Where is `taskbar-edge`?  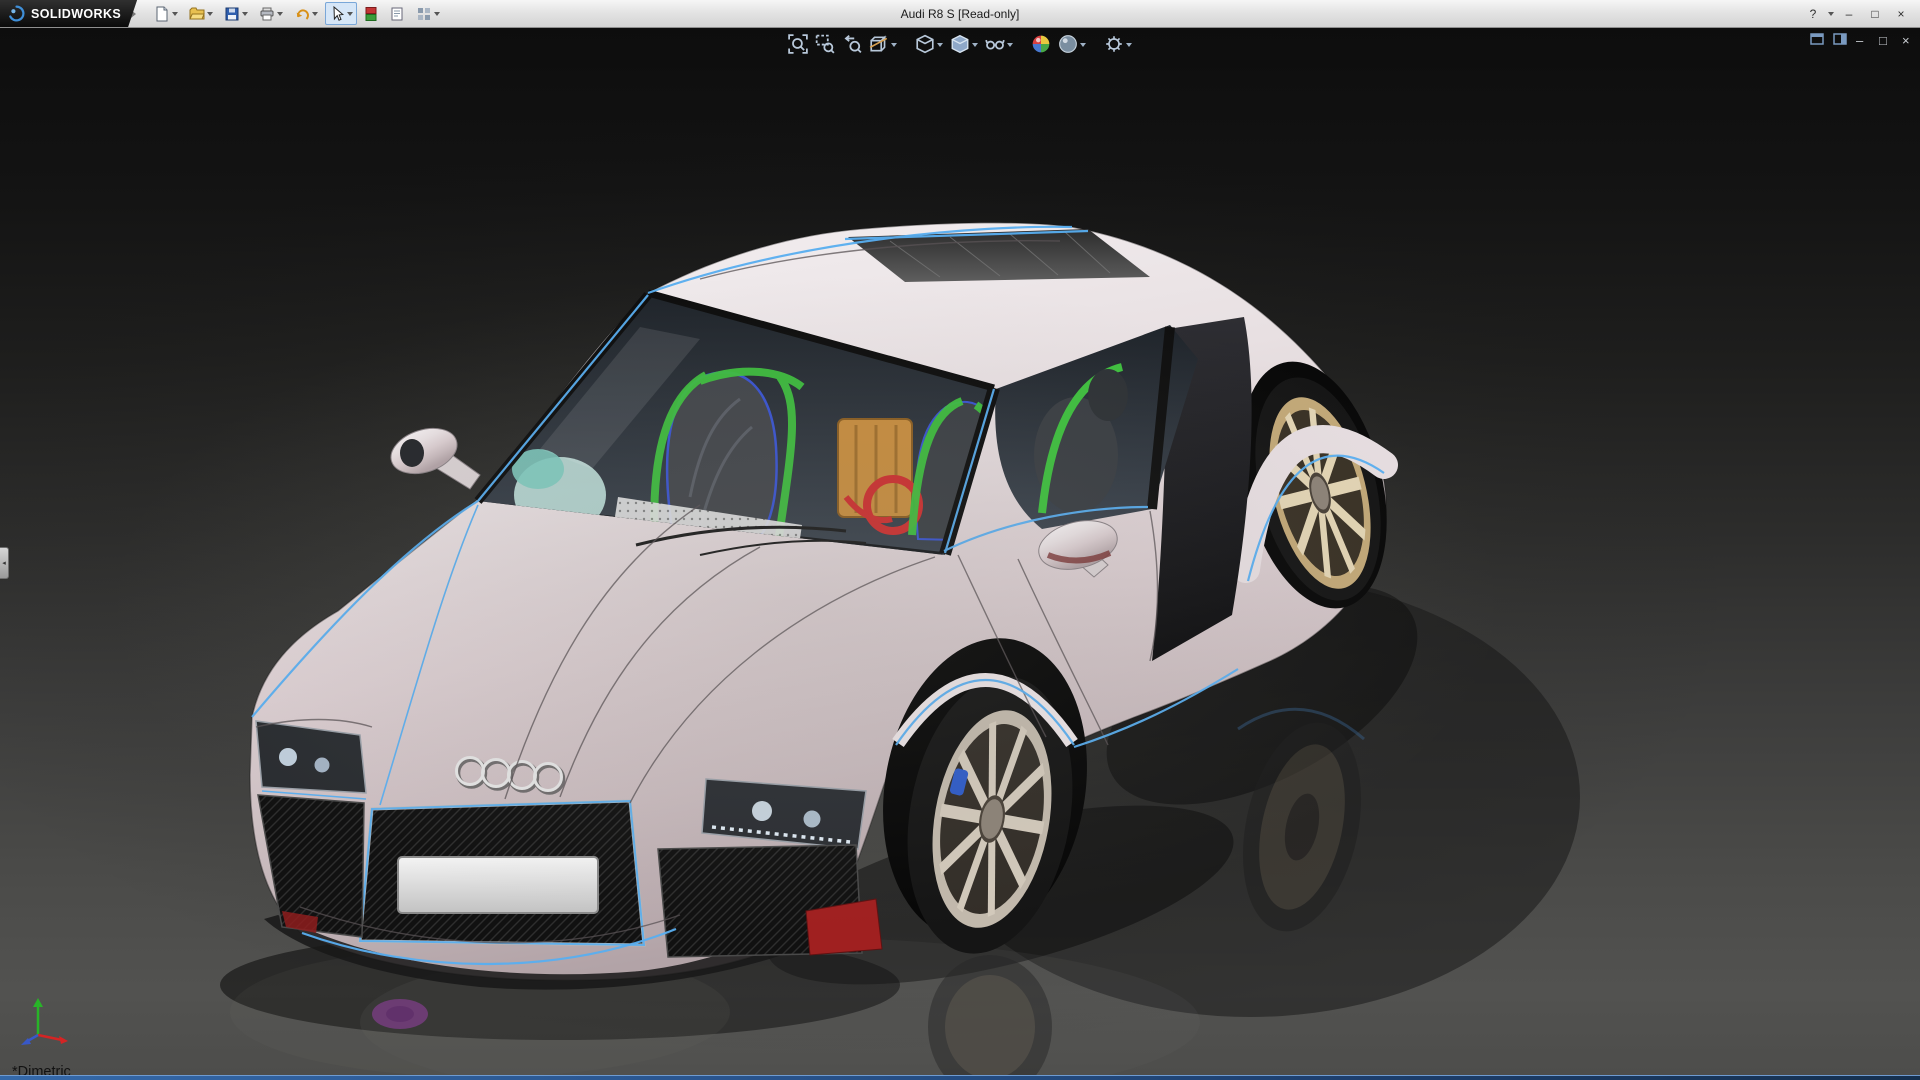 taskbar-edge is located at coordinates (960, 1077).